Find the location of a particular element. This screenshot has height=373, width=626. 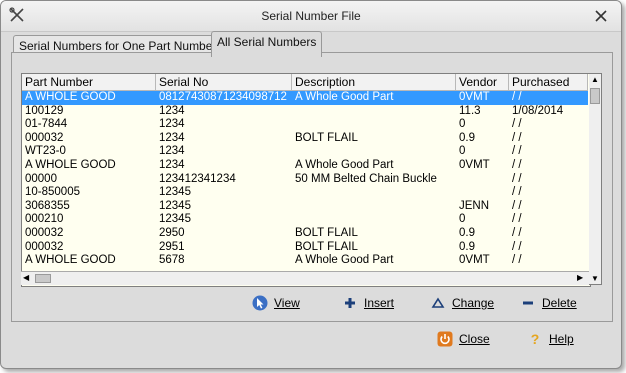

table-cell: 3068355 is located at coordinates (47, 205).